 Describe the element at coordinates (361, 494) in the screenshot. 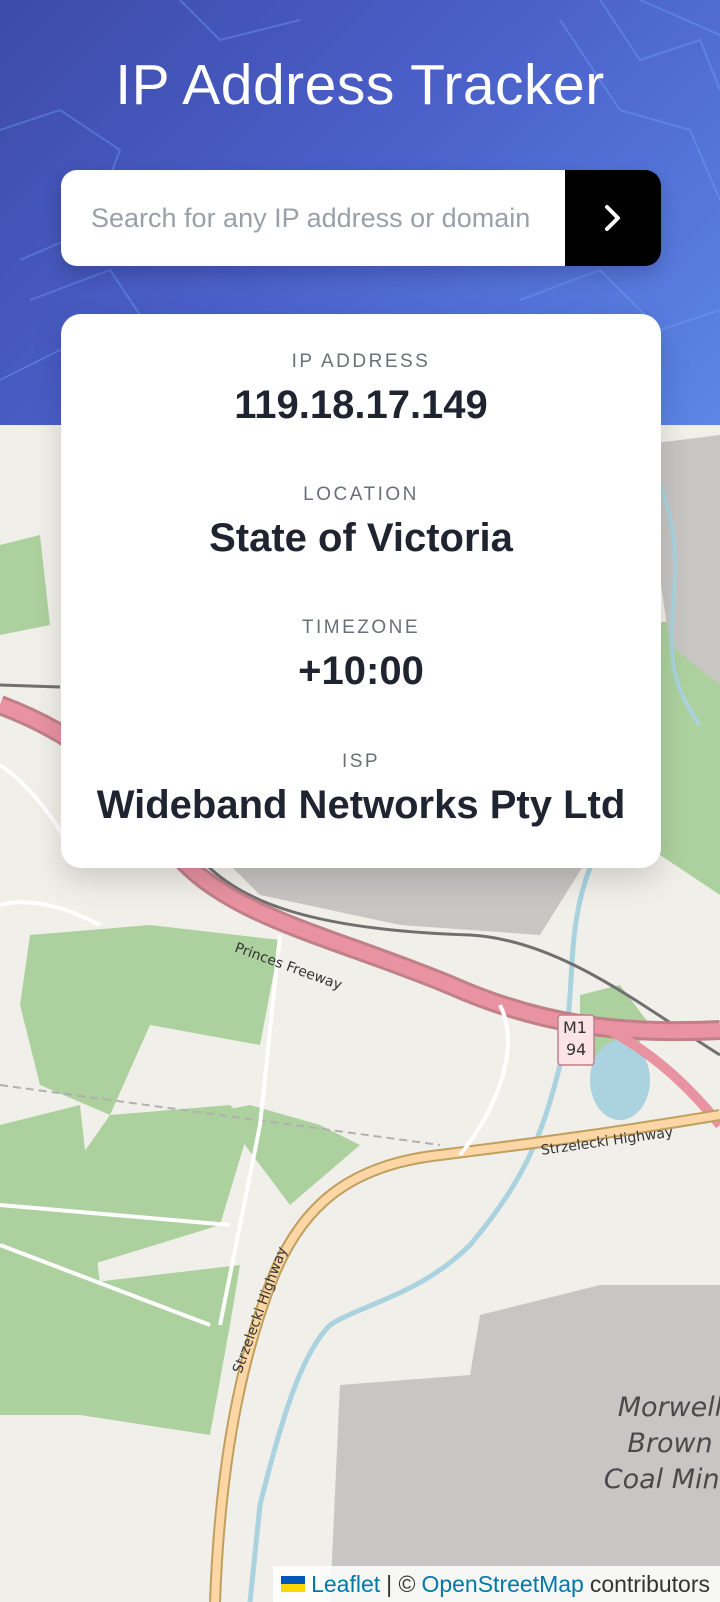

I see `location-label: LOCATION` at that location.